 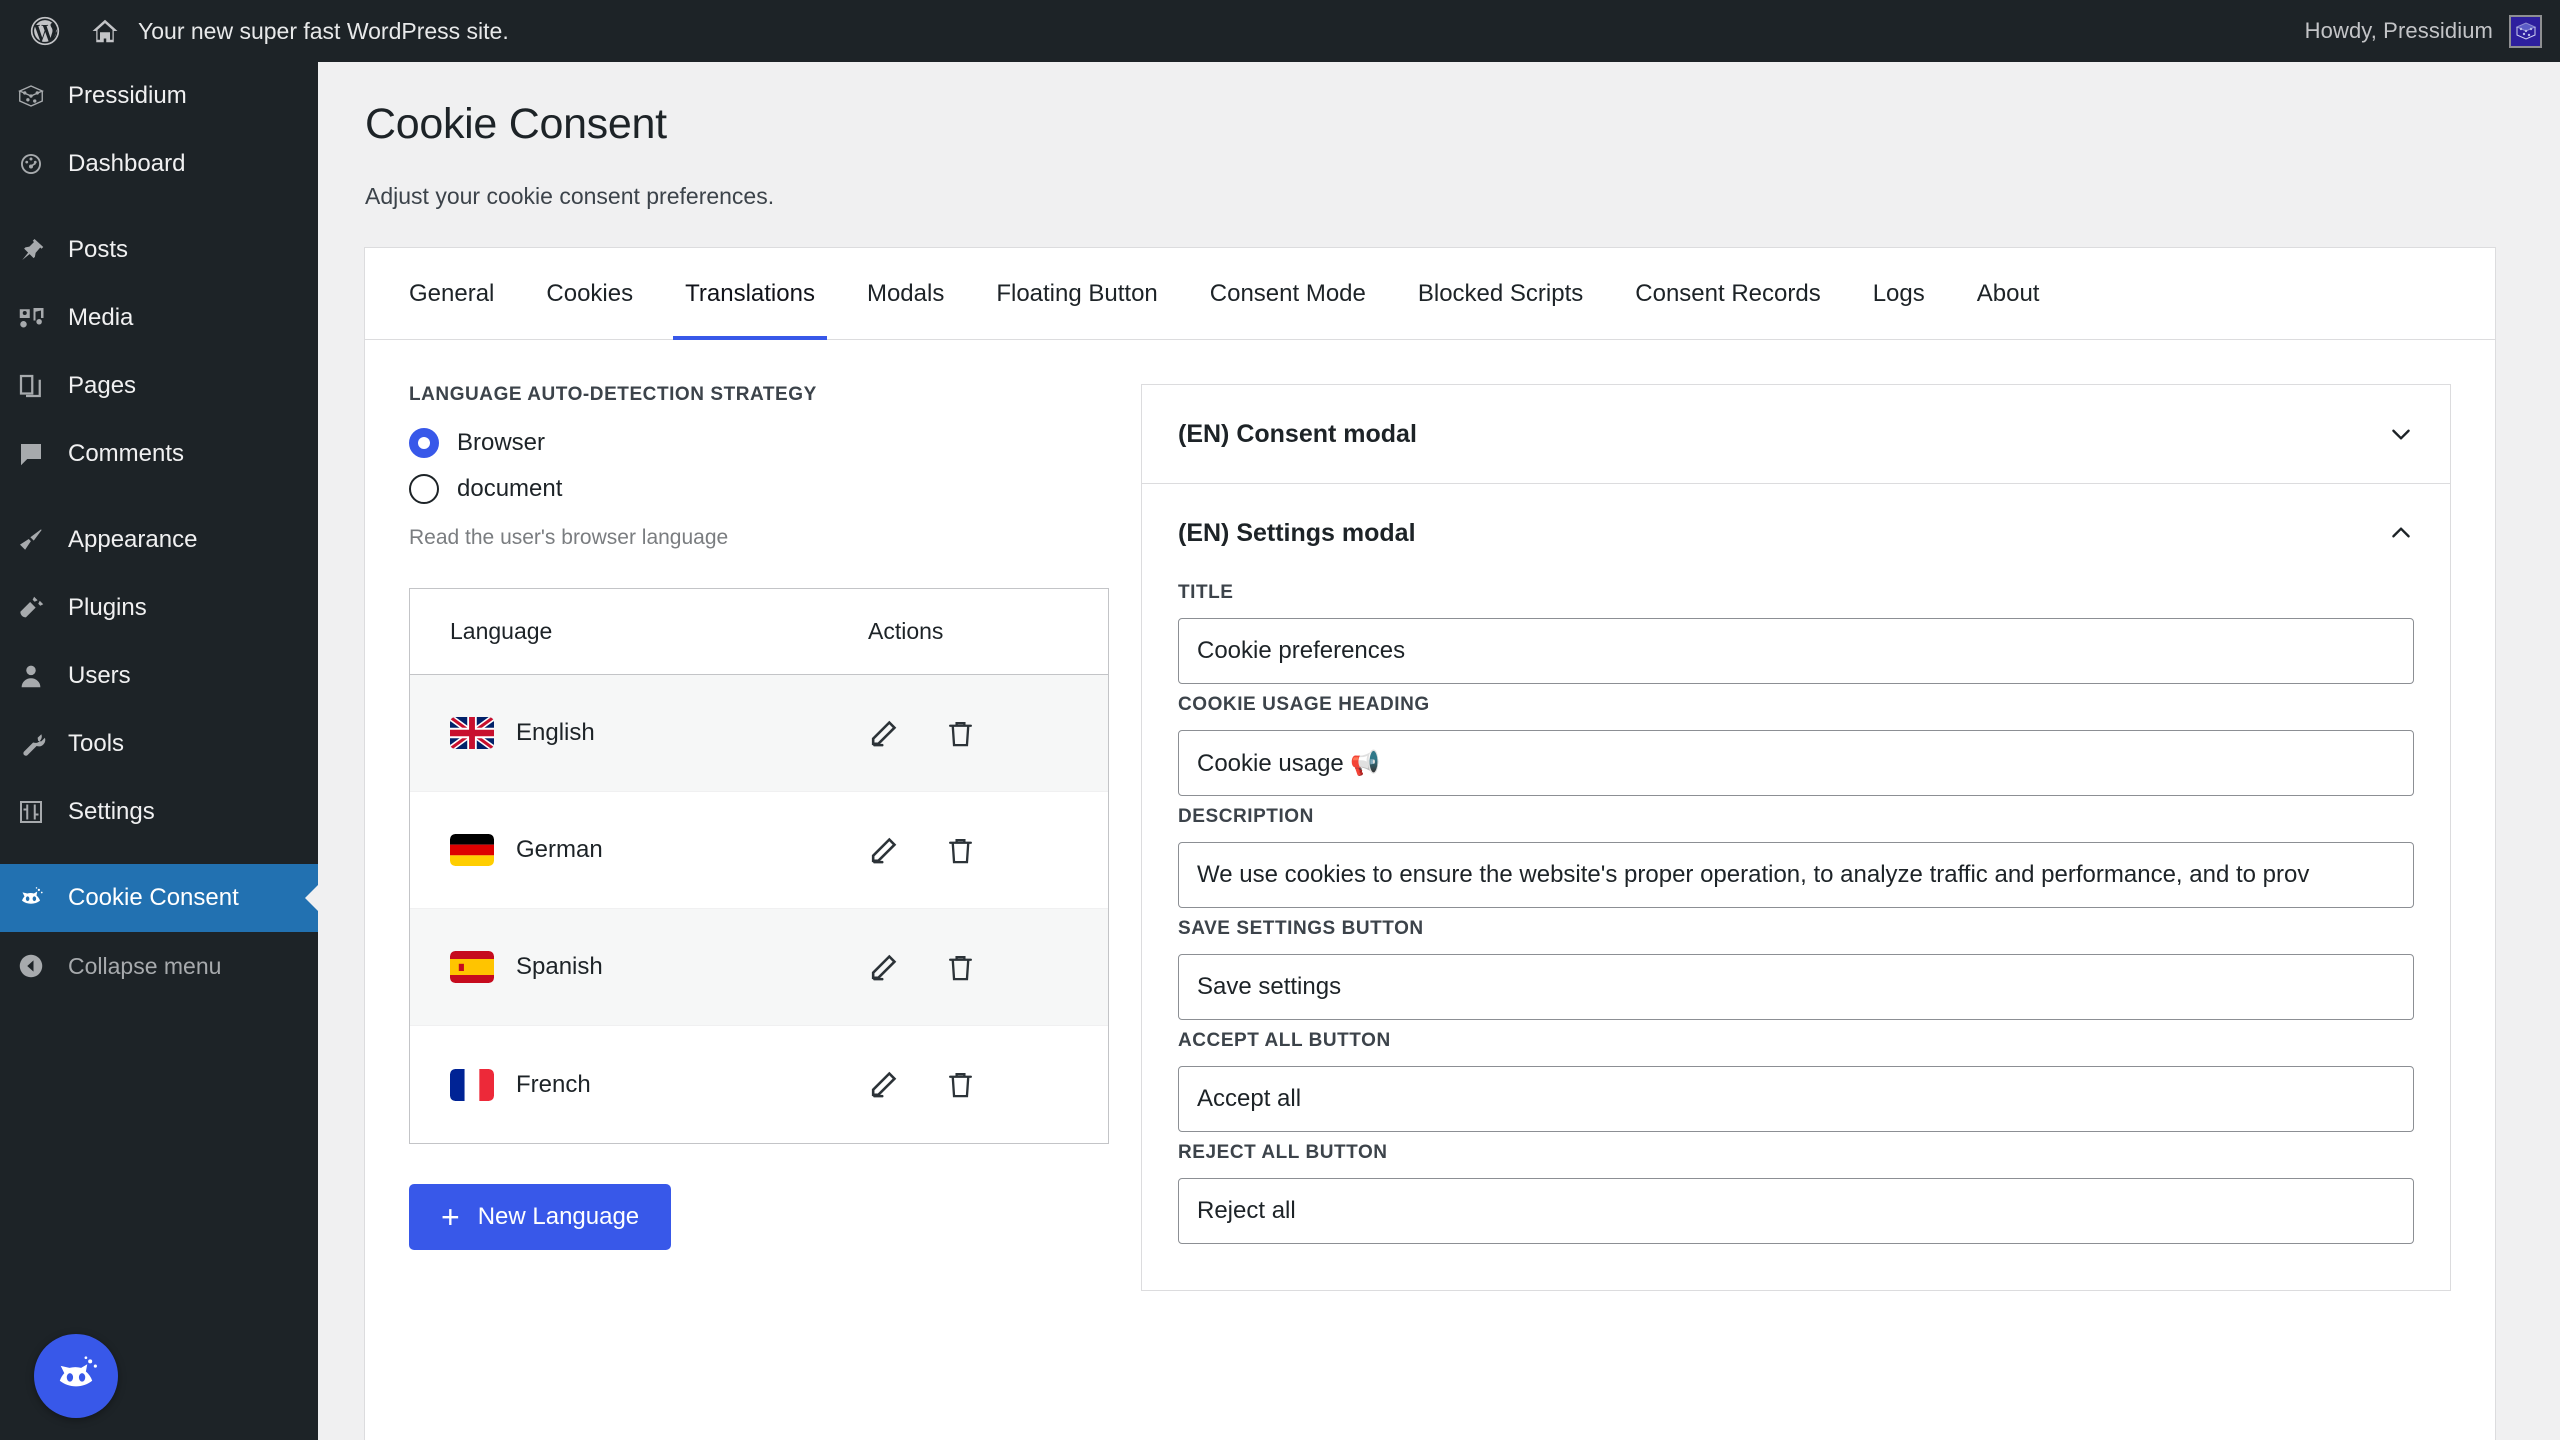 I want to click on settings-sliders-icon, so click(x=40, y=812).